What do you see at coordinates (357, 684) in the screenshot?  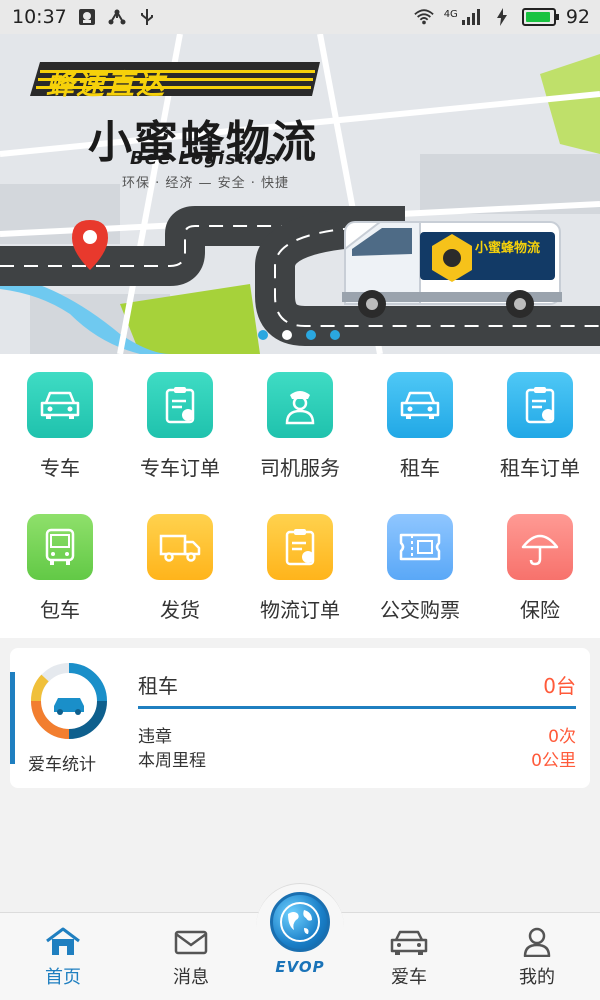 I see `stats-main-row: 租车 0台` at bounding box center [357, 684].